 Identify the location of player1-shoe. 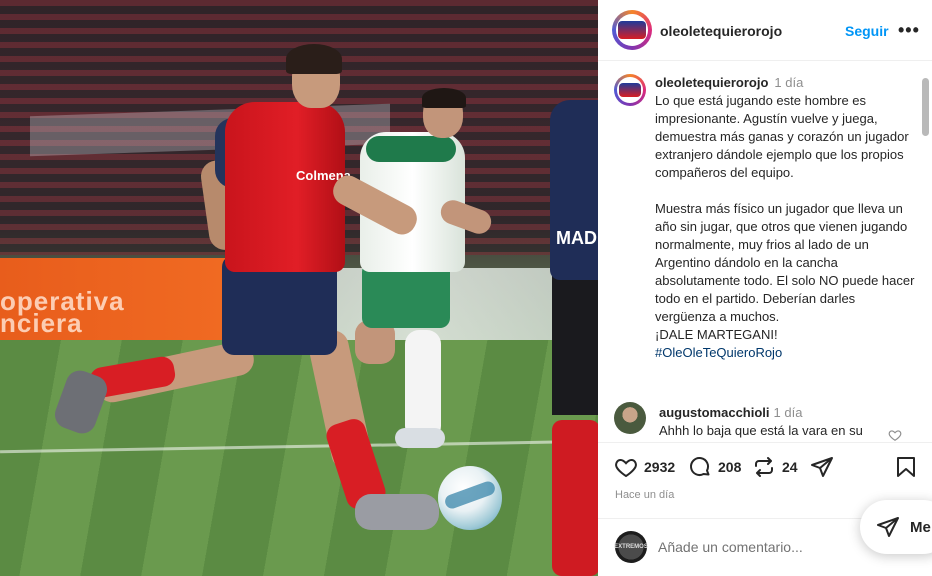
(397, 512).